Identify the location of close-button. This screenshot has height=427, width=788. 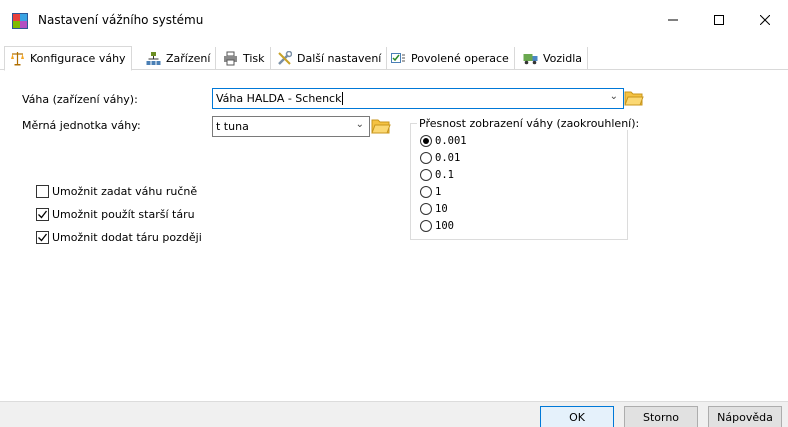
(765, 20).